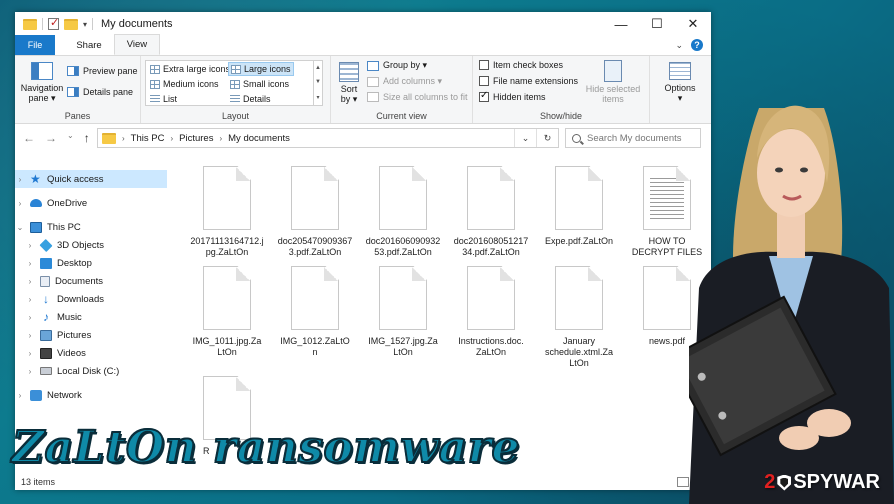 The width and height of the screenshot is (894, 504). I want to click on file-item: Instructions.doc. ZaLtOn, so click(491, 312).